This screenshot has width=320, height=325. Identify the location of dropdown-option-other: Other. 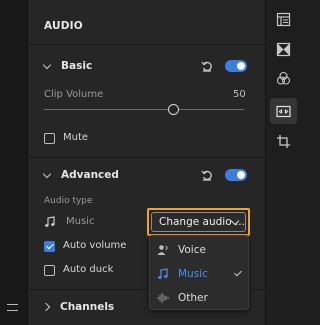
(200, 298).